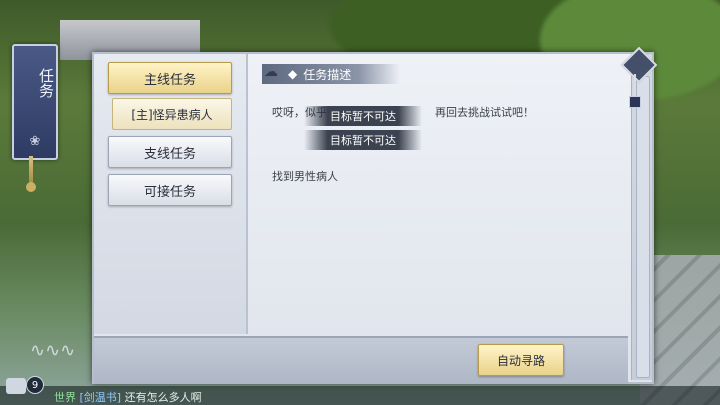  What do you see at coordinates (271, 72) in the screenshot?
I see `cloud-swirl-icon: ☁` at bounding box center [271, 72].